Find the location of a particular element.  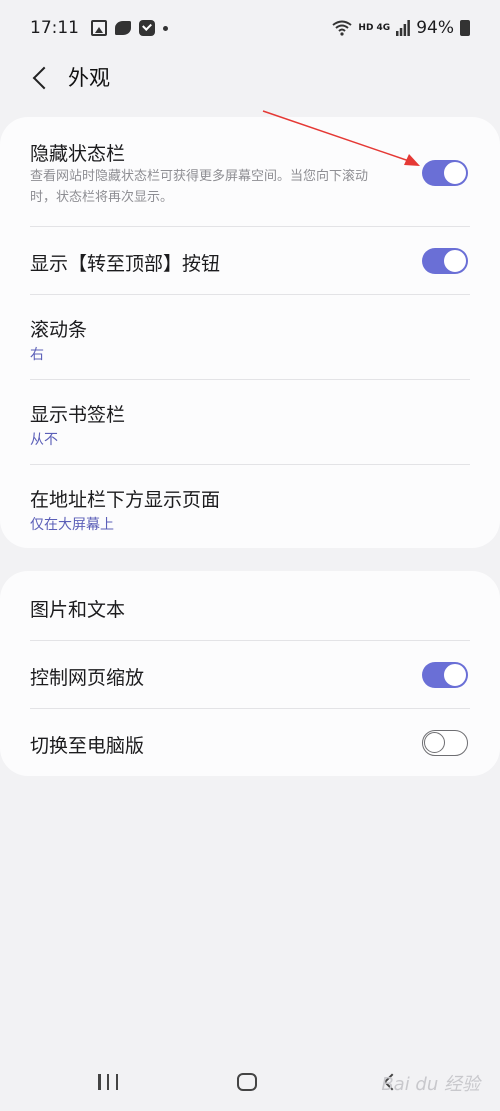

setting-title: 显示书签栏 is located at coordinates (78, 415).